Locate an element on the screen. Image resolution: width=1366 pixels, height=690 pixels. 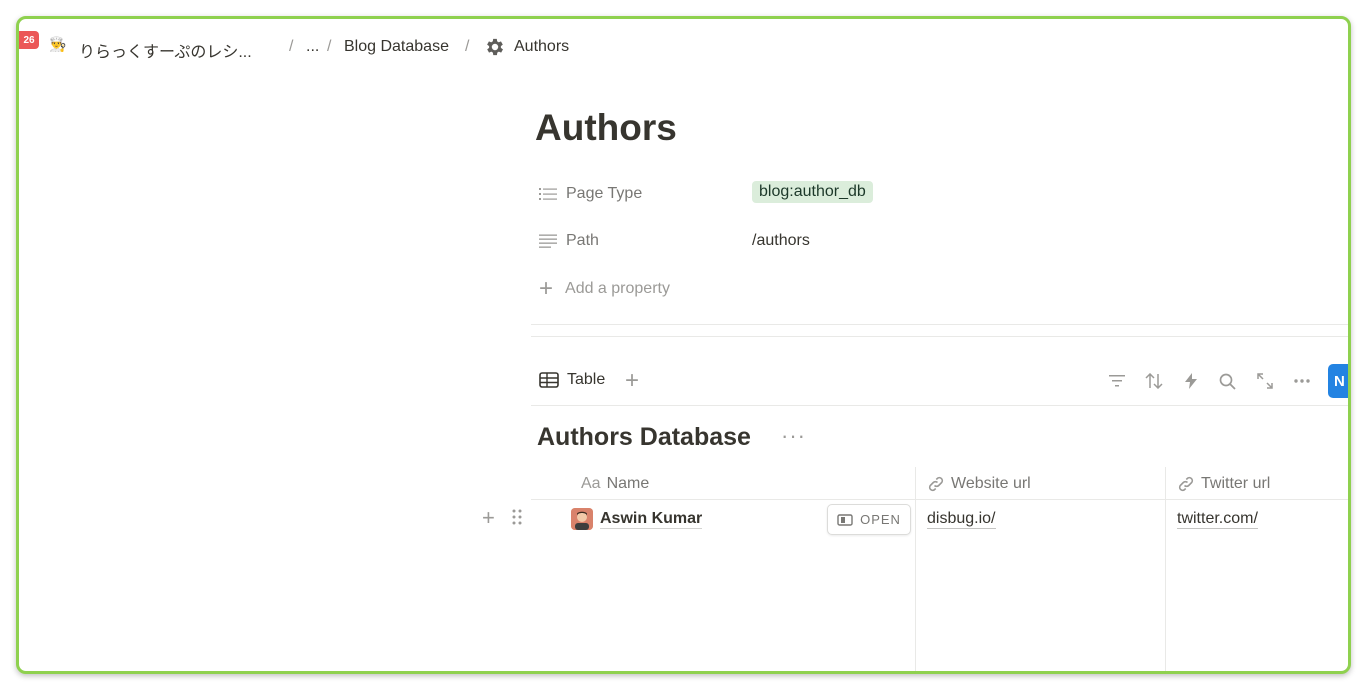
database-title: Authors Database is located at coordinates (644, 437).